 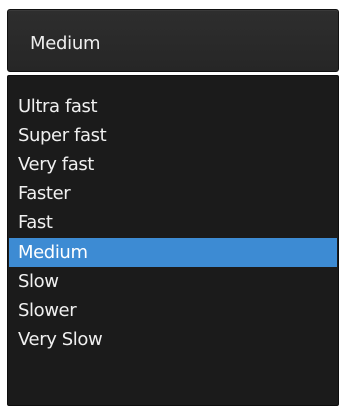 I want to click on option-fast: Fast, so click(x=173, y=222).